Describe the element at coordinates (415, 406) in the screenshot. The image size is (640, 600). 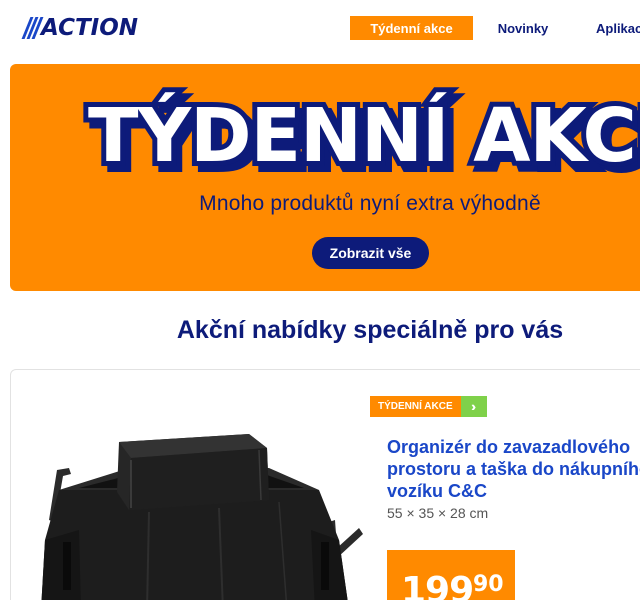
I see `badge-label: TÝDENNÍ AKCE` at that location.